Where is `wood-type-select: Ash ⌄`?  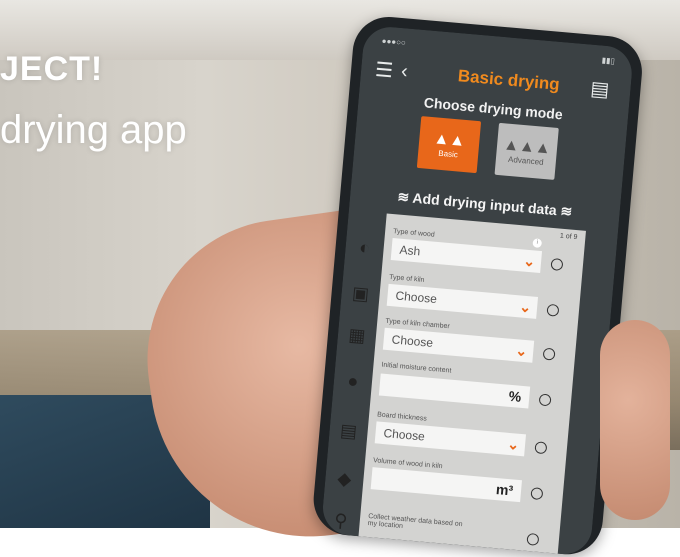 wood-type-select: Ash ⌄ is located at coordinates (466, 256).